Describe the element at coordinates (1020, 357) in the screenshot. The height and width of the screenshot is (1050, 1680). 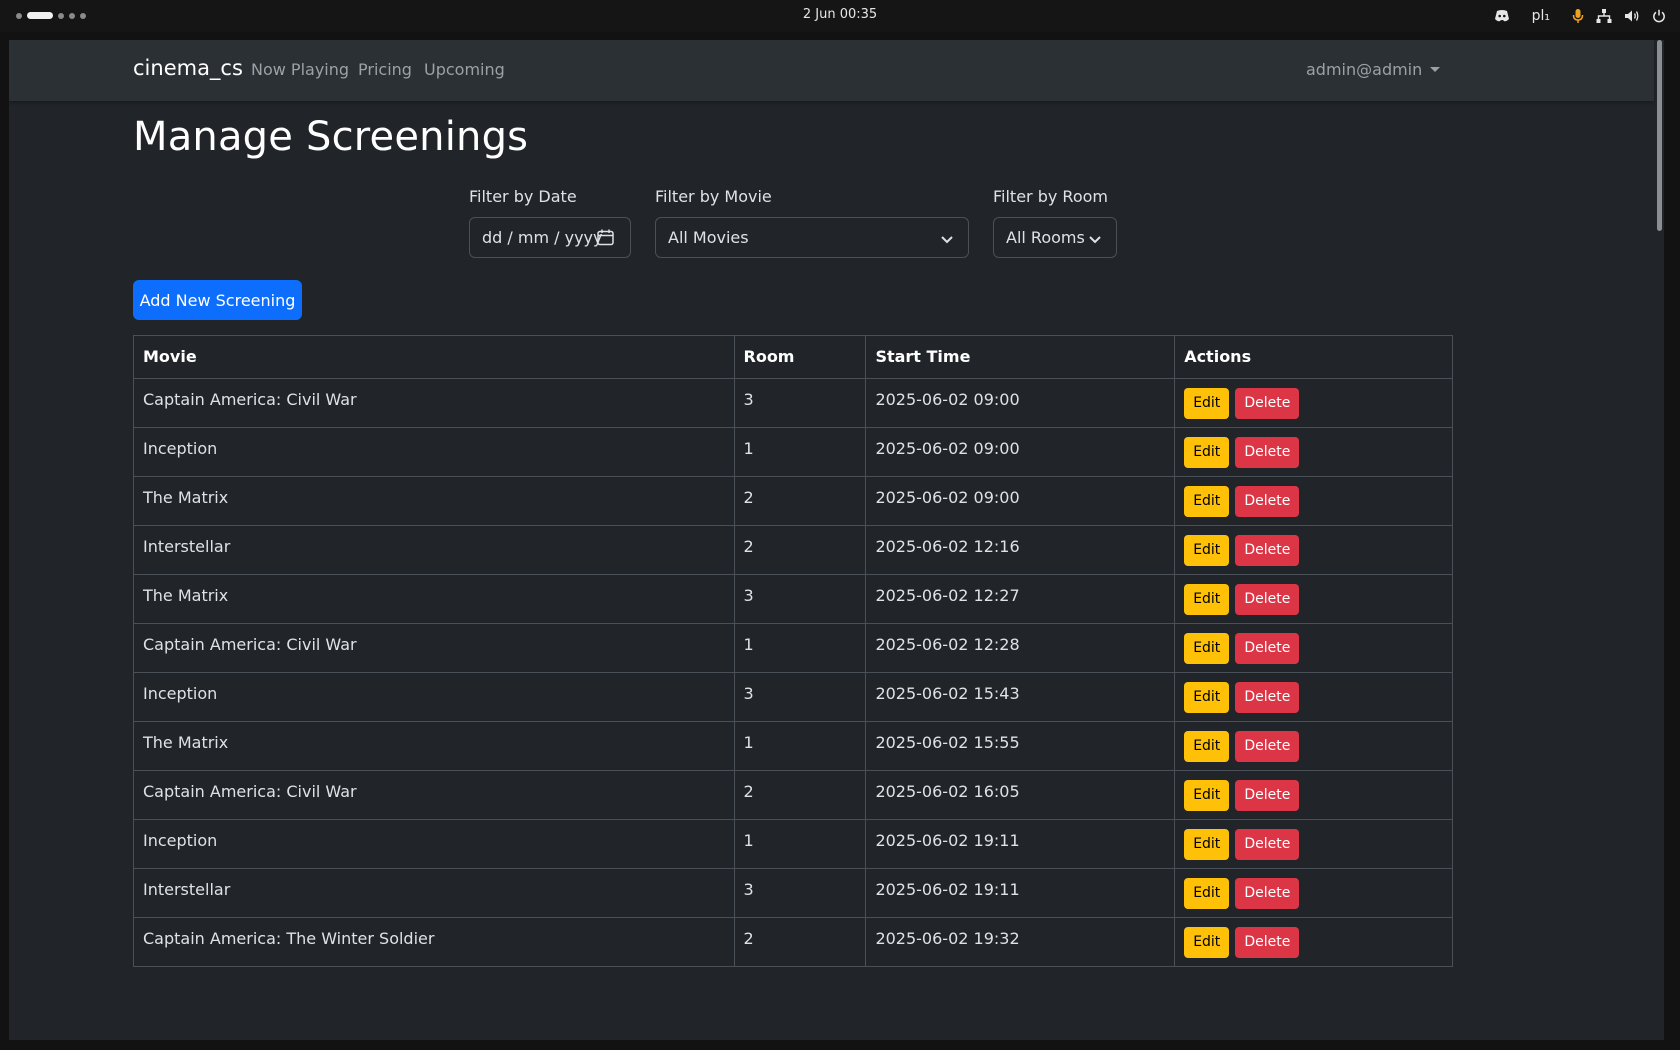
I see `column-header-start-time: Start Time` at that location.